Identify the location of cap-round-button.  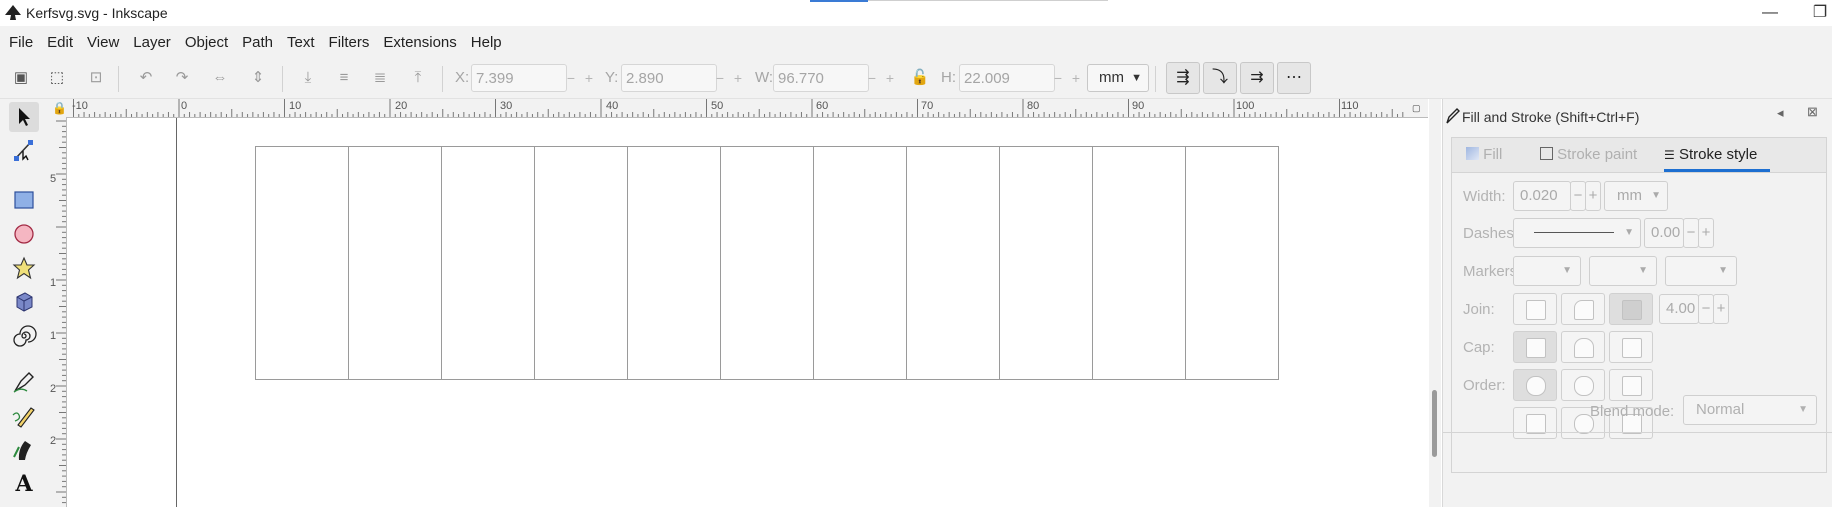
(1583, 347).